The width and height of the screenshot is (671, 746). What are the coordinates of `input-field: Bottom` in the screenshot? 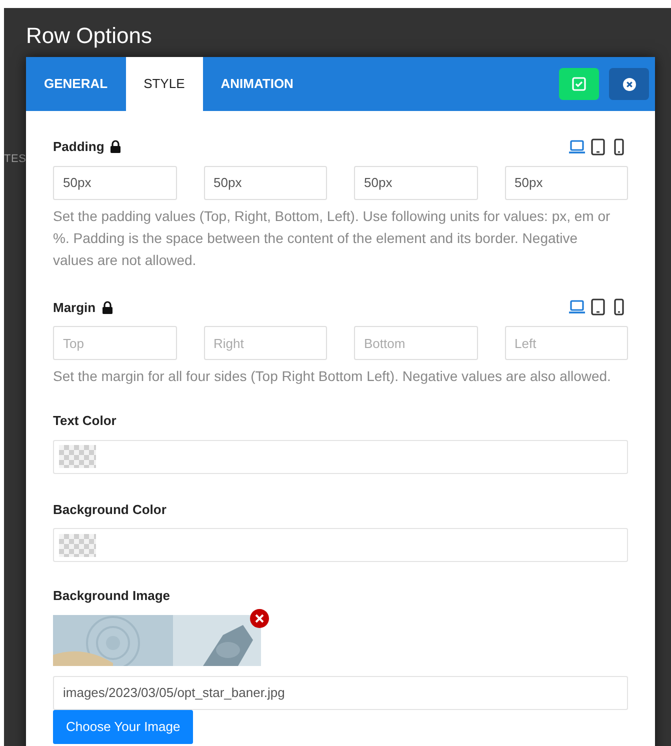 It's located at (416, 343).